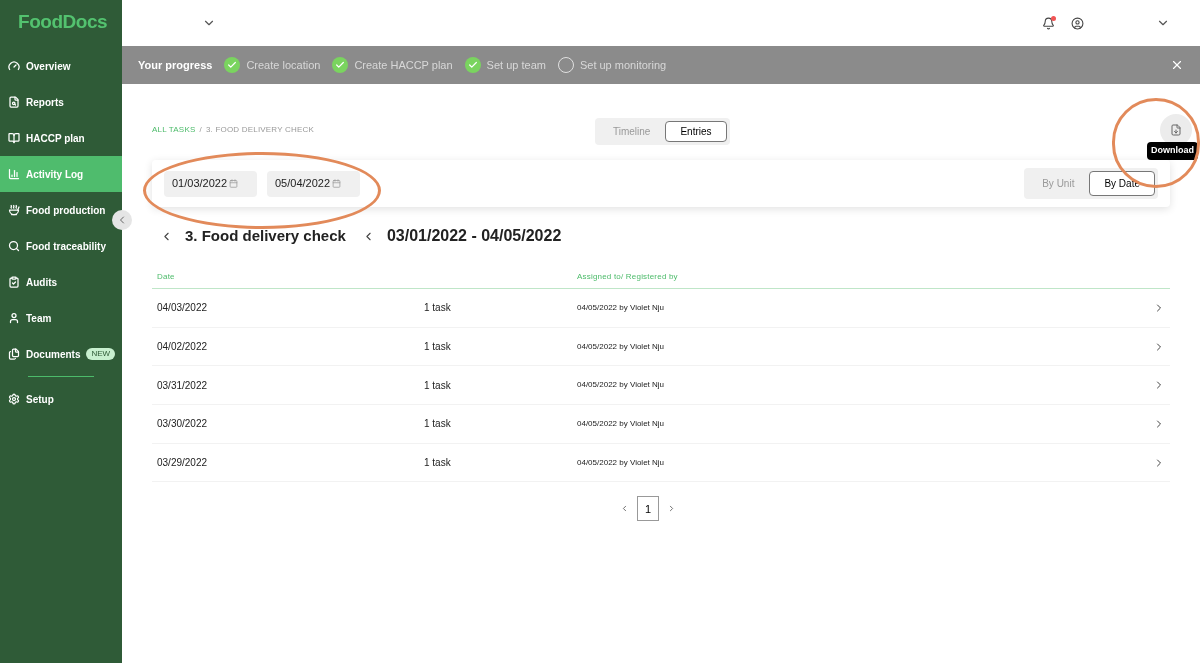  I want to click on table-row: 04/02/2022 1 task 04/05/2022 by Violet Nju, so click(661, 347).